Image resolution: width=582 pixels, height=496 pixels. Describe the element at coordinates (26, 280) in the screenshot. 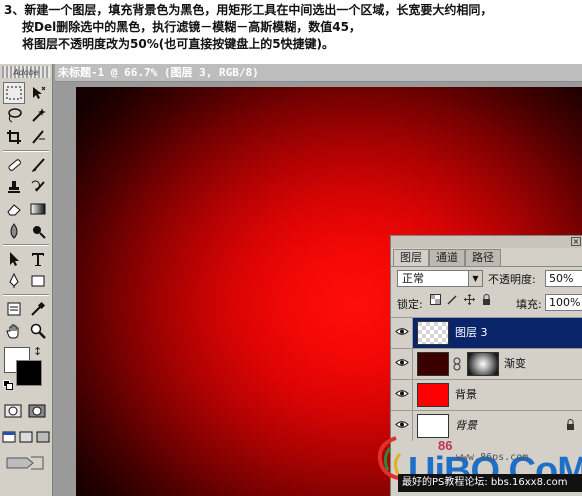

I see `toolbox: Adobe ↕` at that location.